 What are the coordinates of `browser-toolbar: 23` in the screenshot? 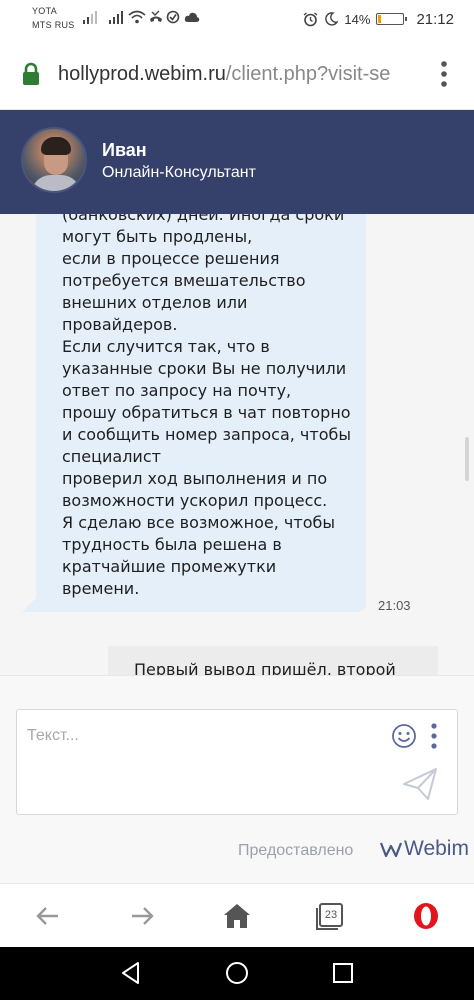 It's located at (237, 915).